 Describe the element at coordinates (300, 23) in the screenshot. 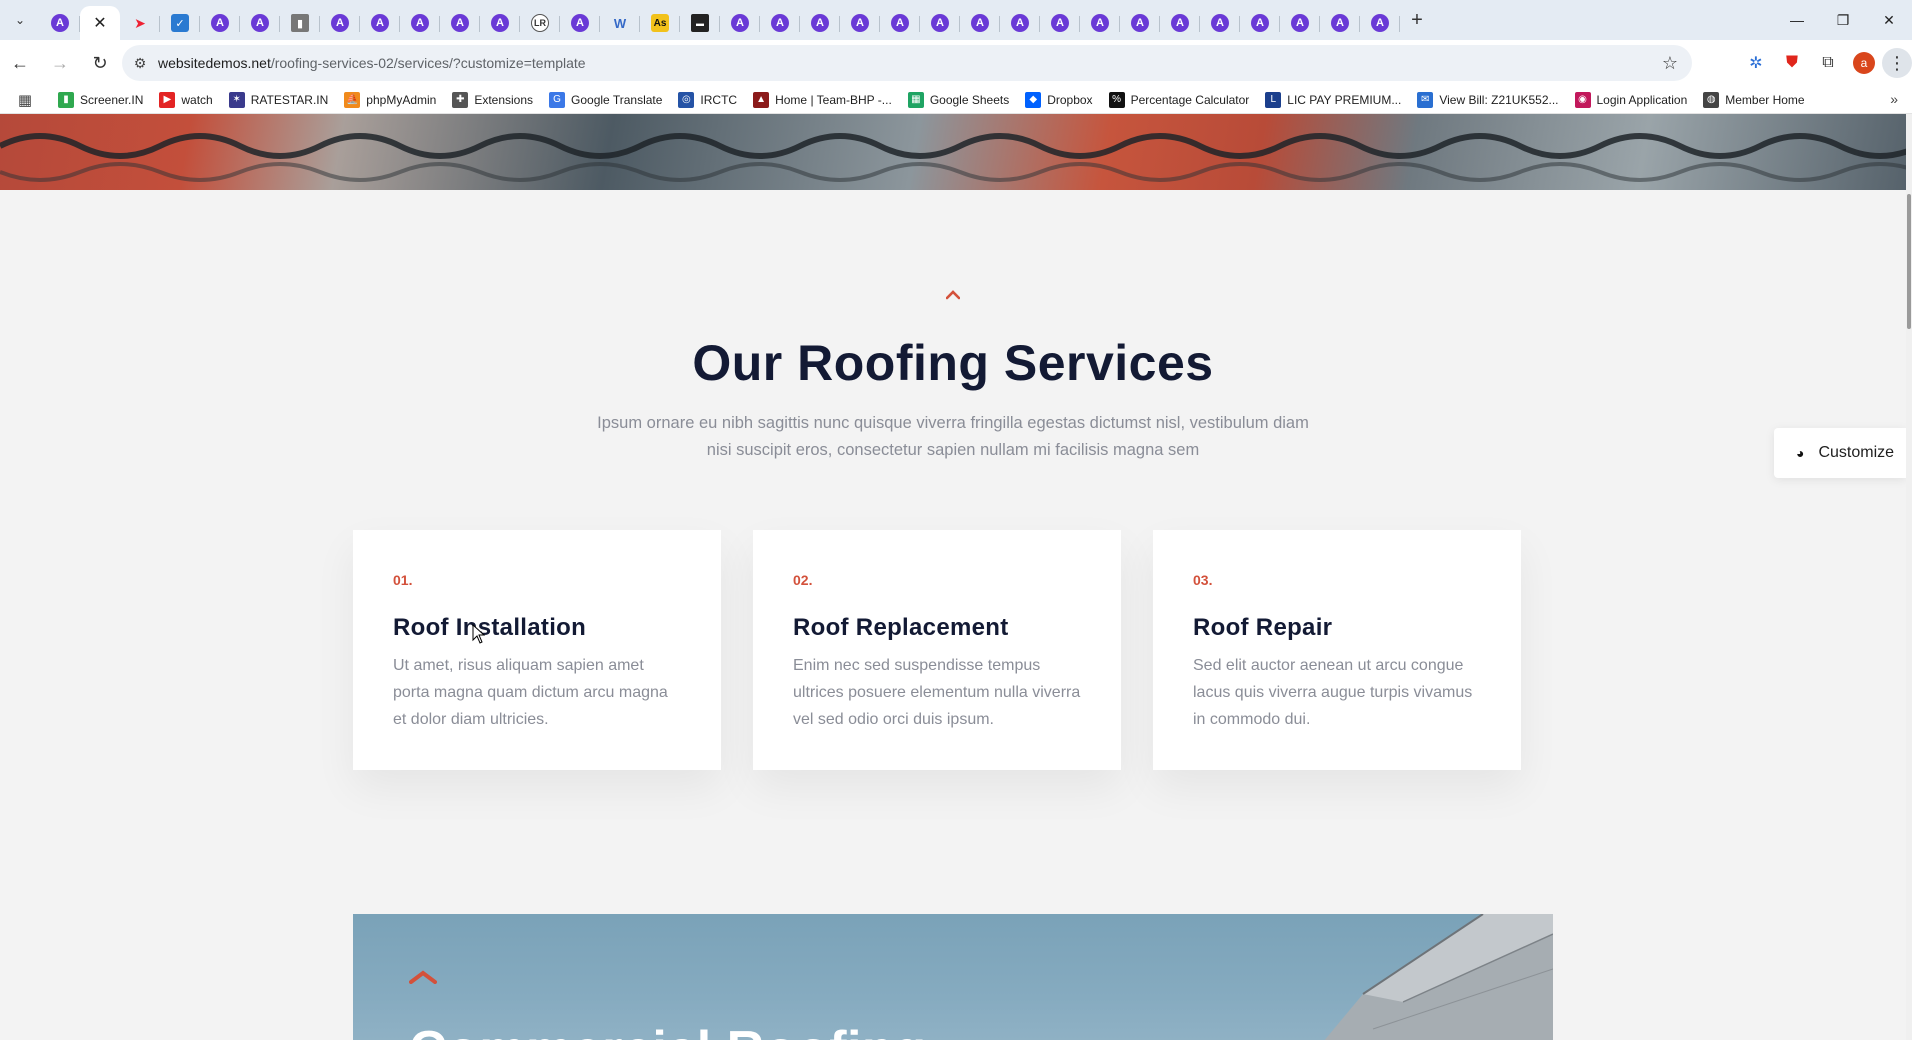

I see `browser-tab: ▮` at that location.